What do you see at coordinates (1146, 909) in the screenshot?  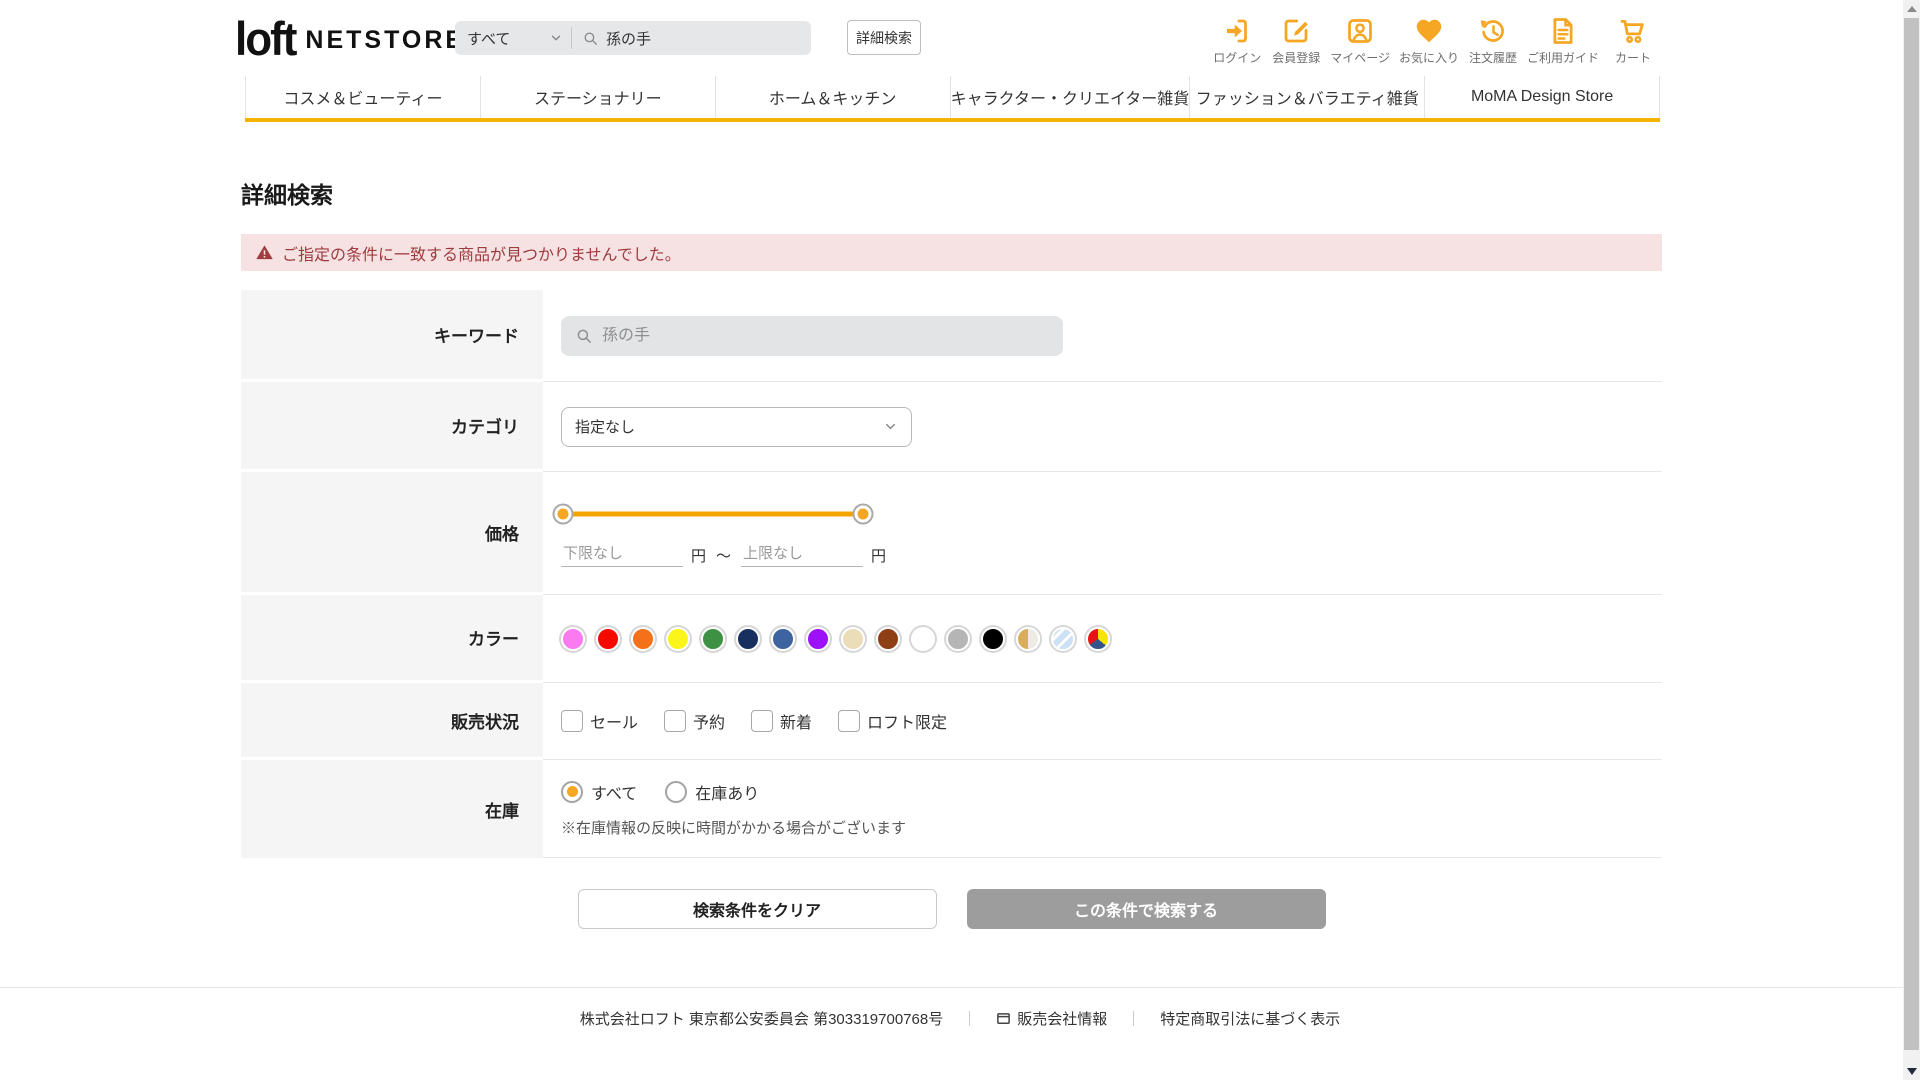 I see `search-with-conditions-button: この条件で検索する` at bounding box center [1146, 909].